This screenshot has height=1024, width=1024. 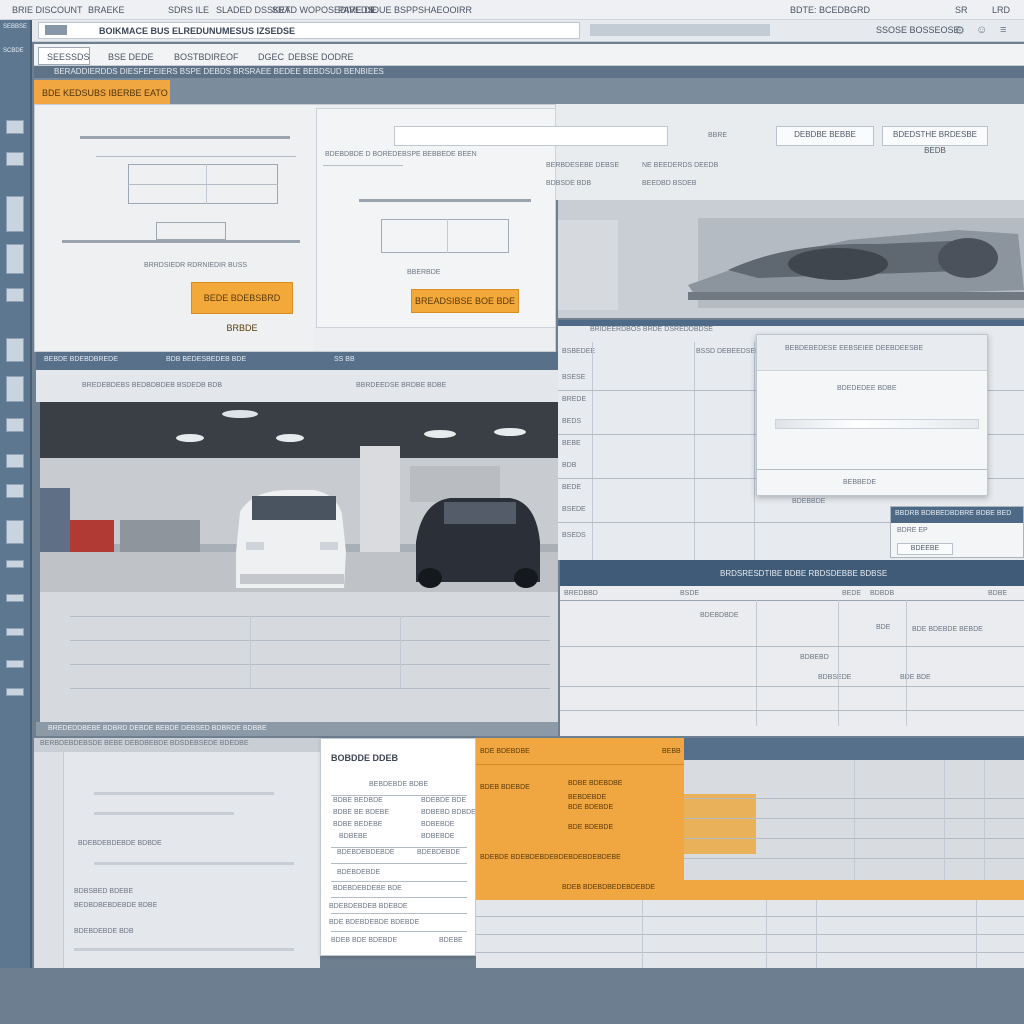 What do you see at coordinates (465, 301) in the screenshot?
I see `drawing-right-button: BREADSIBSE BOE BDE` at bounding box center [465, 301].